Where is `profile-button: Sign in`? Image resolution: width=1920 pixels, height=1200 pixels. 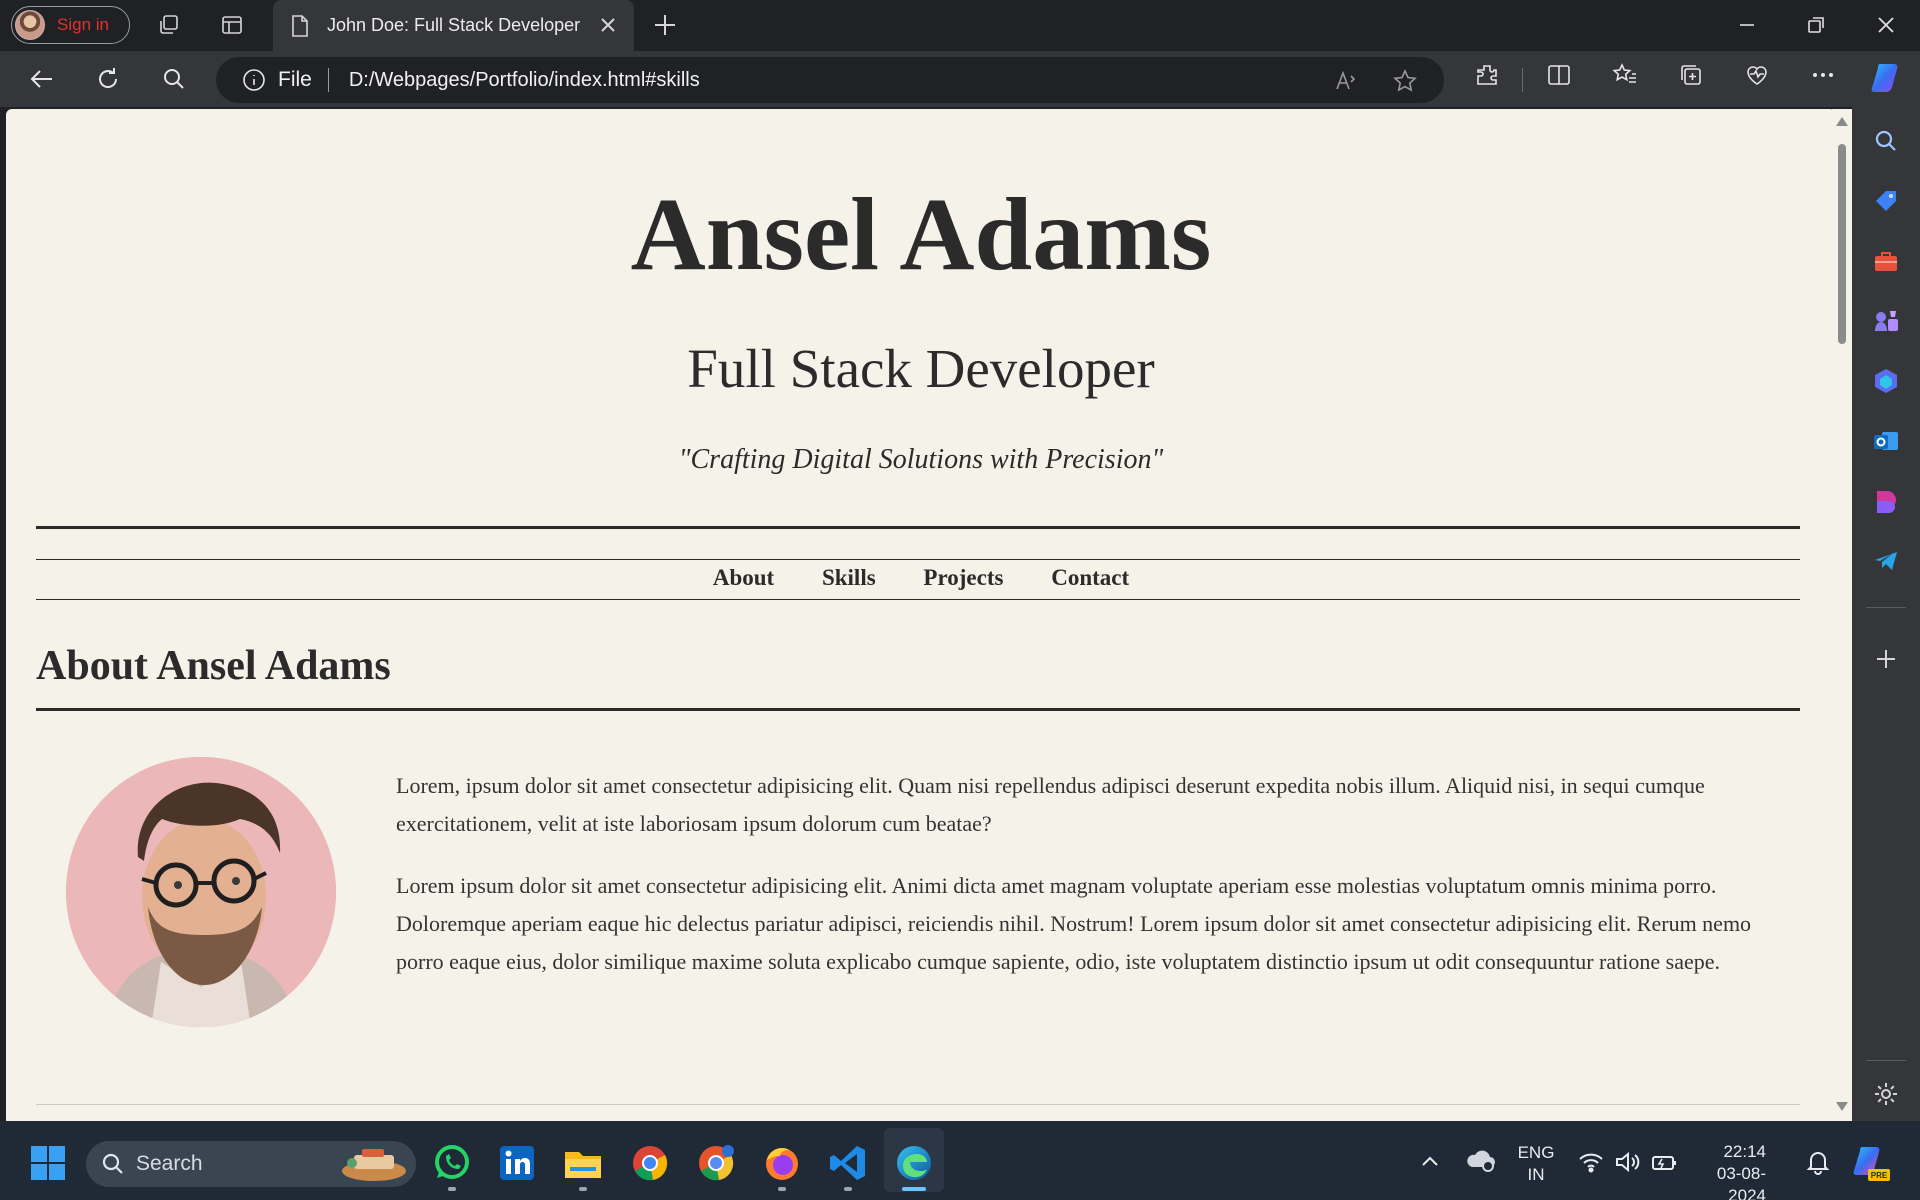 profile-button: Sign in is located at coordinates (70, 25).